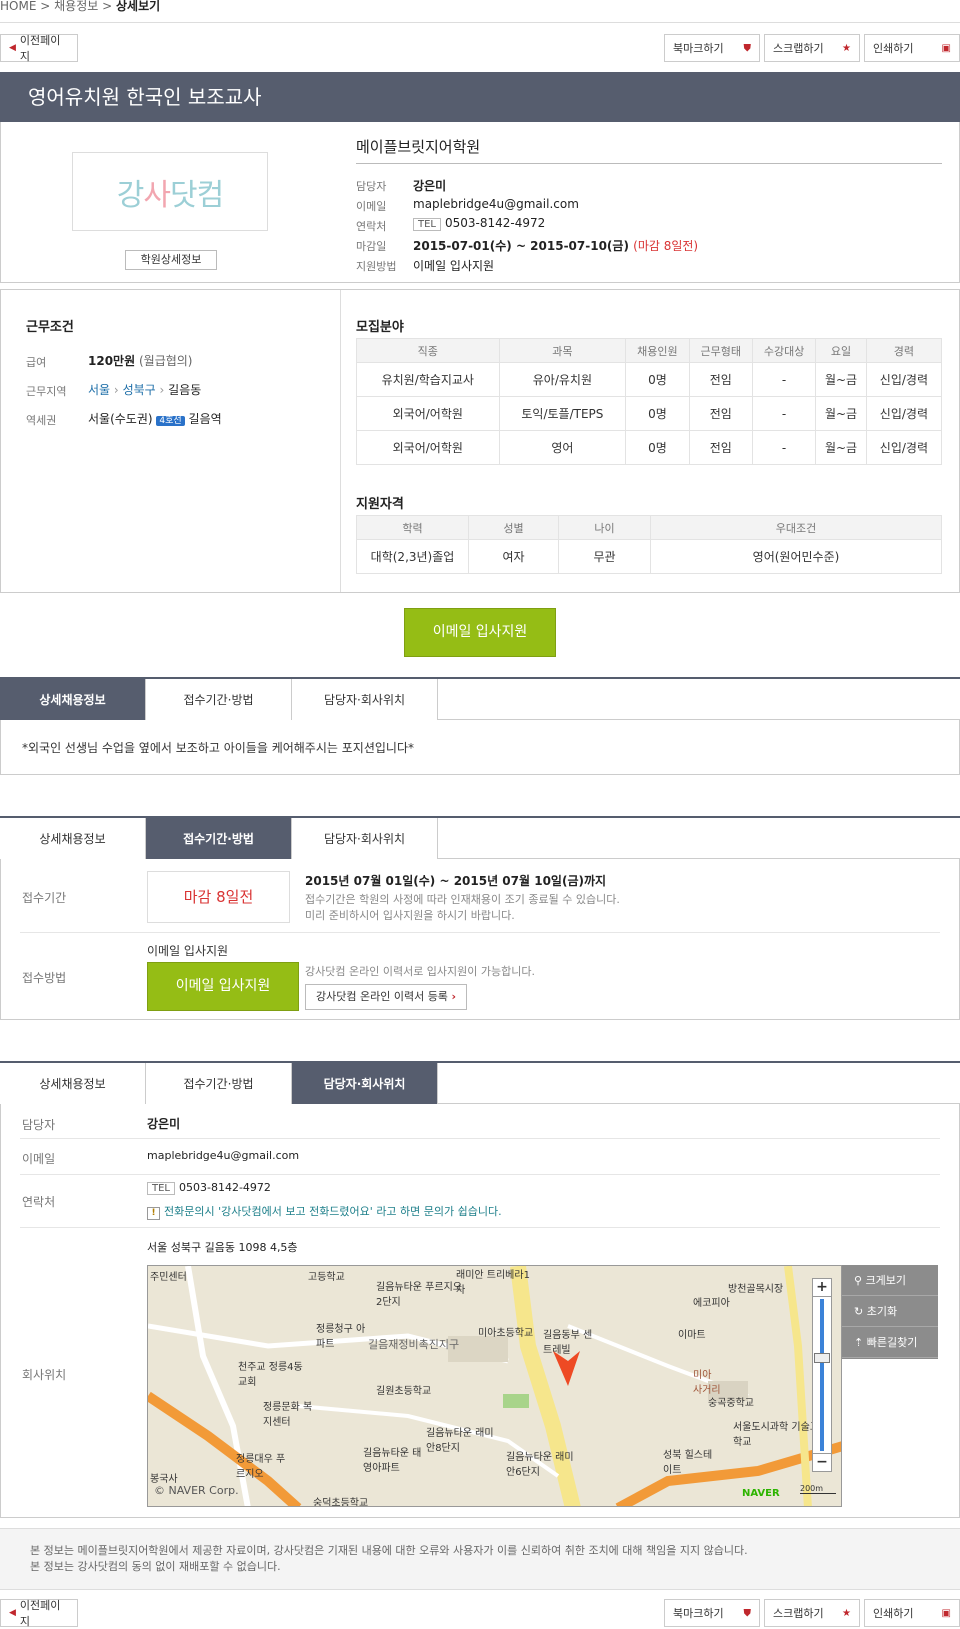 This screenshot has height=1629, width=960. What do you see at coordinates (480, 698) in the screenshot?
I see `detail-tabs: 상세채용정보 접수기간·방법 담당자·회사위치` at bounding box center [480, 698].